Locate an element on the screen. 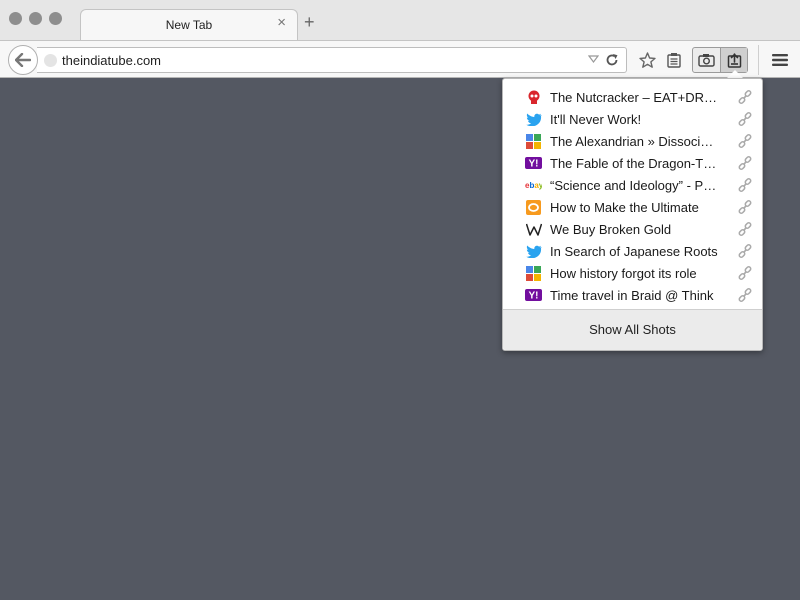  shot-title: It'll Never Work! is located at coordinates (596, 119).